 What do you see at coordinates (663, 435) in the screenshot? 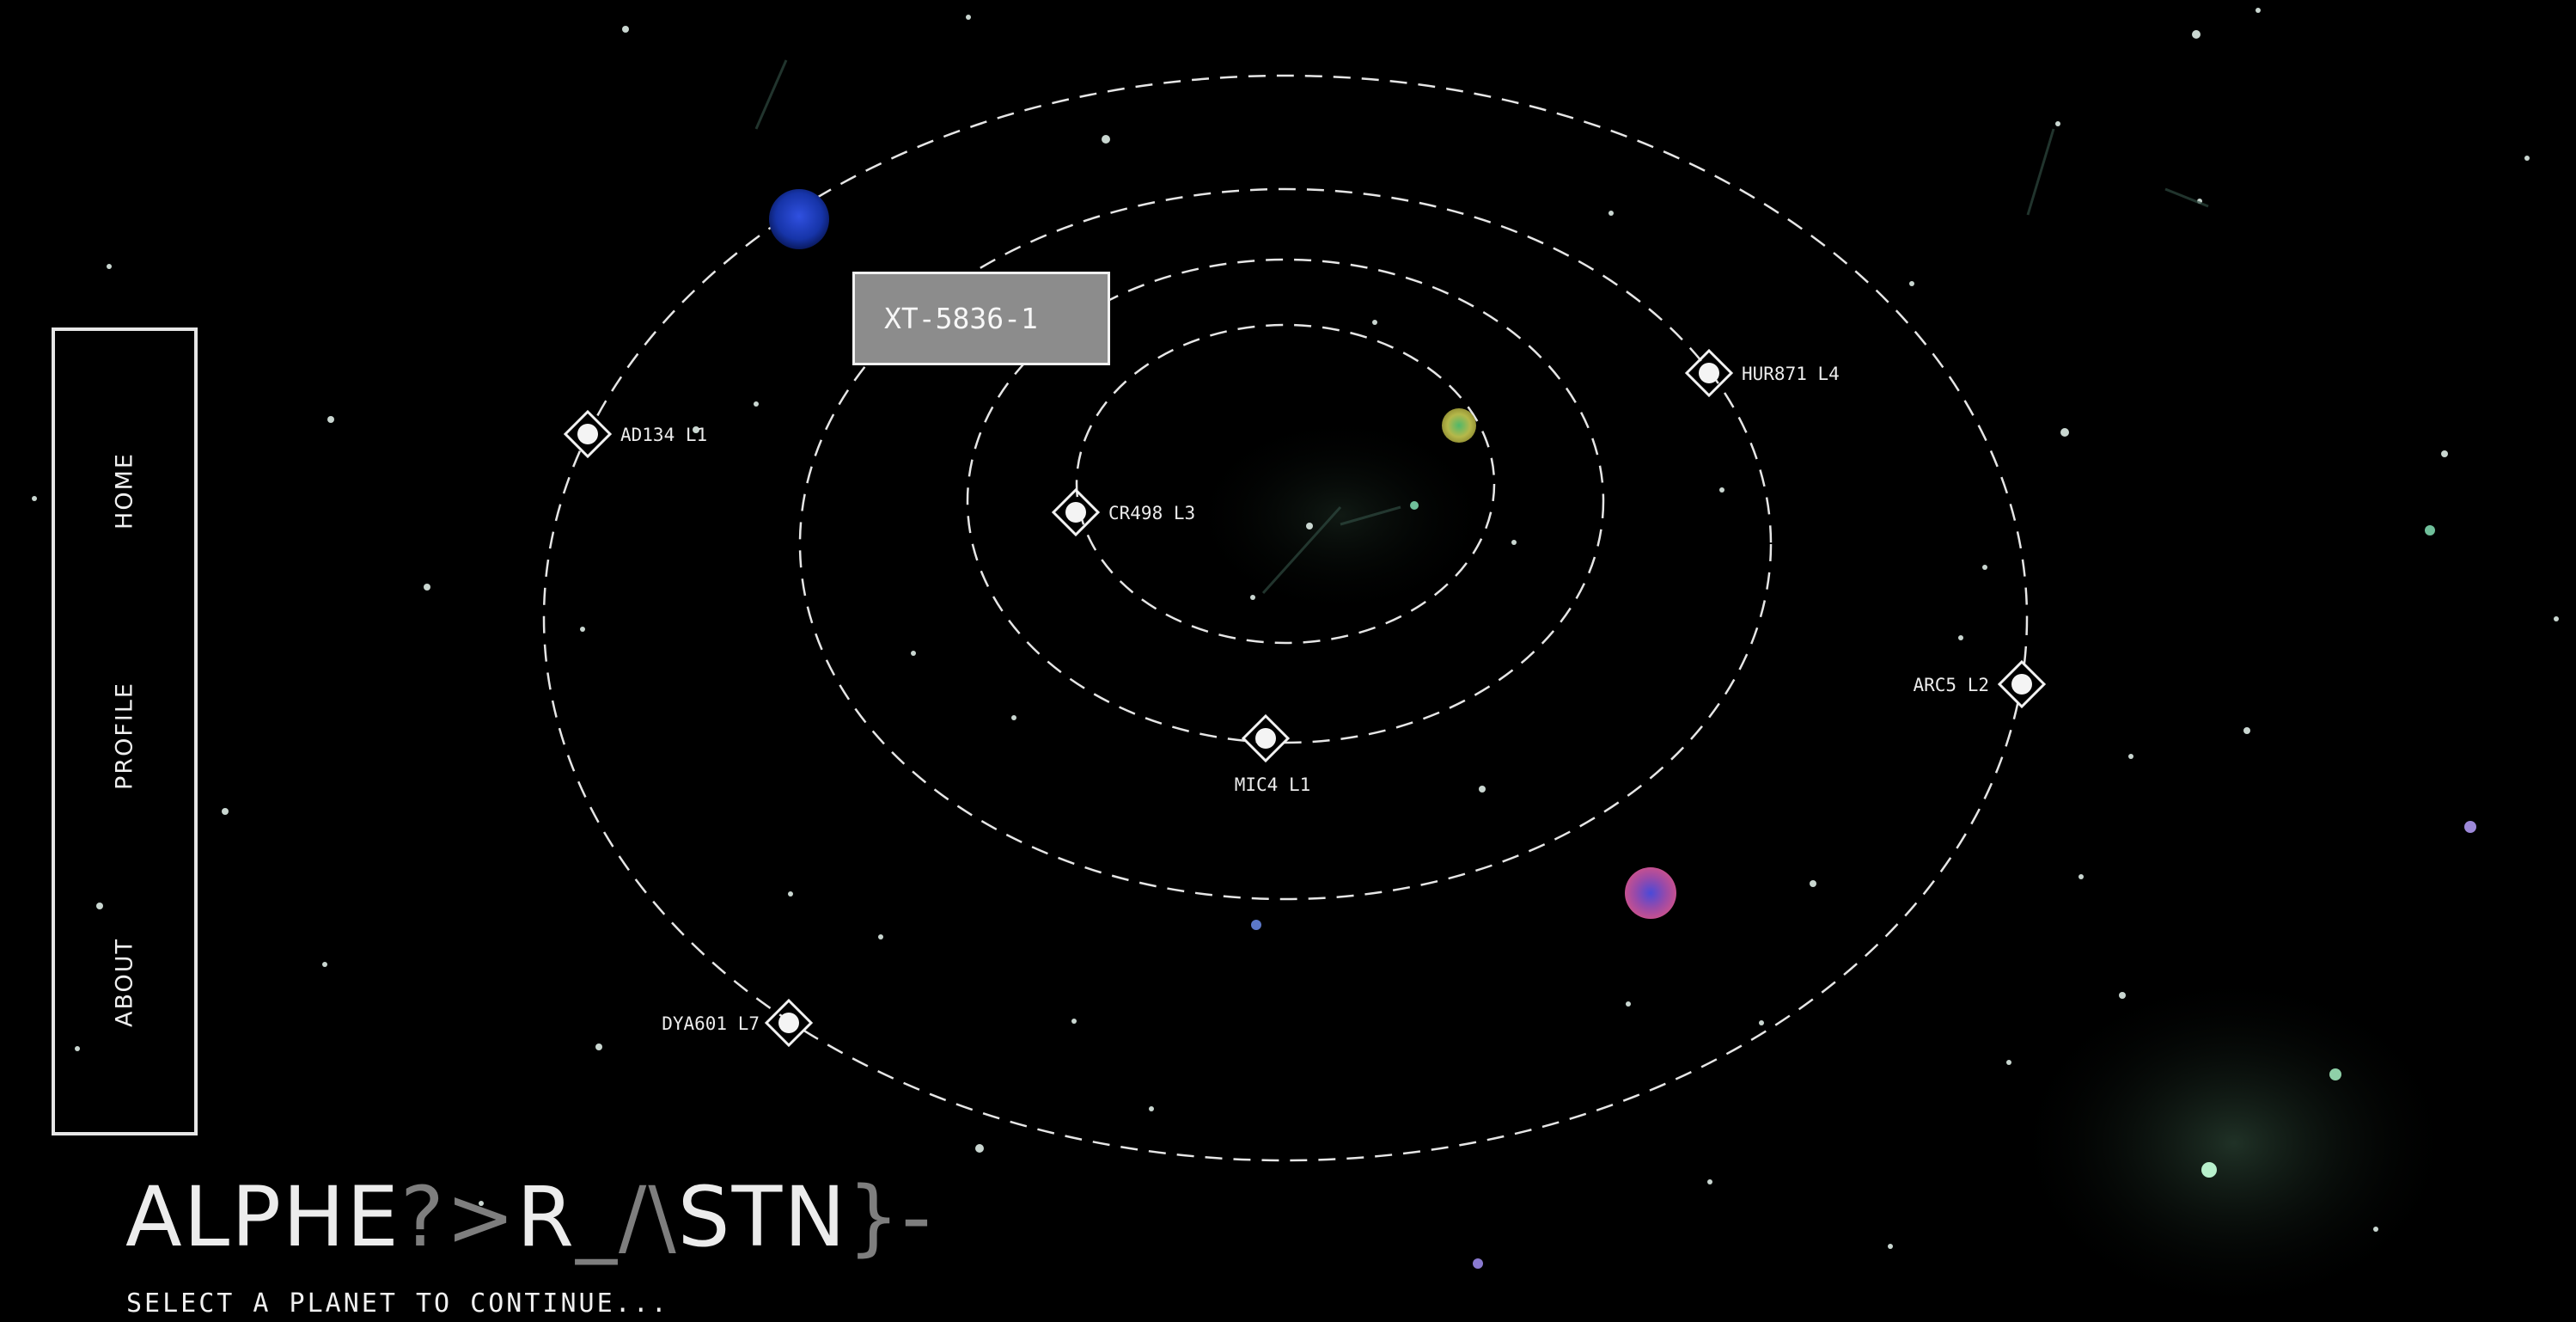
I see `marker-label-ad134: AD134 L1` at bounding box center [663, 435].